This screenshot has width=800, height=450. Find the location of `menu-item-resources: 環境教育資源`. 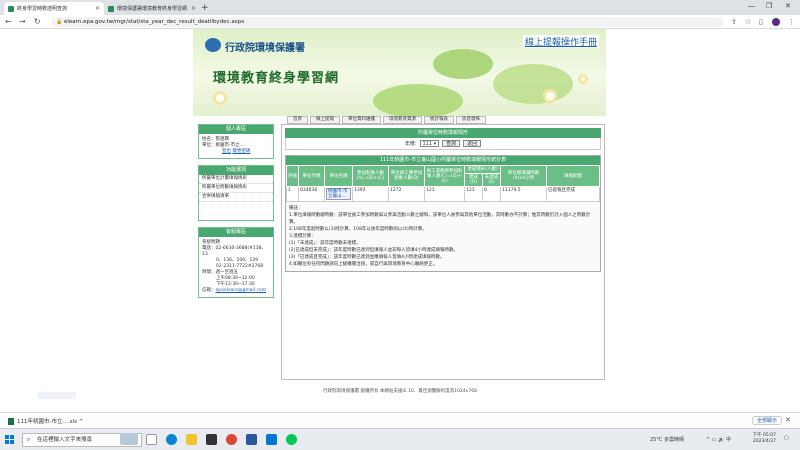

menu-item-resources: 環境教育資源 is located at coordinates (402, 120).